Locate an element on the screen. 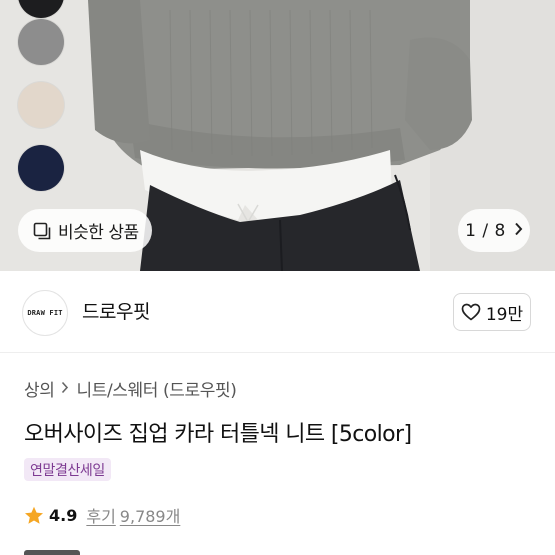  image-pager-button: 1 / 8 is located at coordinates (494, 230).